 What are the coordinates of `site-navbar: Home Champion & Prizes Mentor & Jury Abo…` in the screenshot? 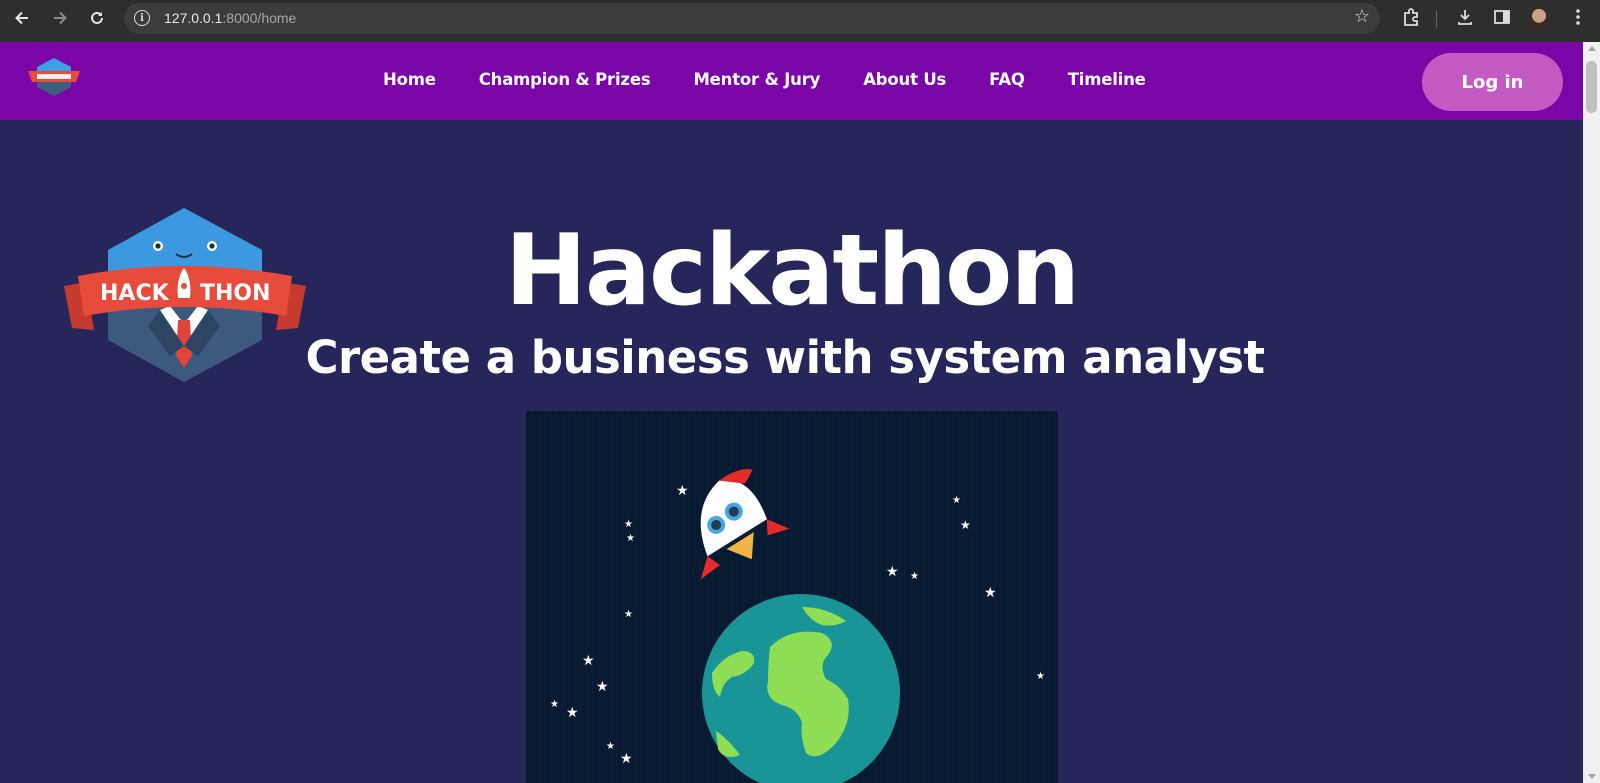 It's located at (791, 81).